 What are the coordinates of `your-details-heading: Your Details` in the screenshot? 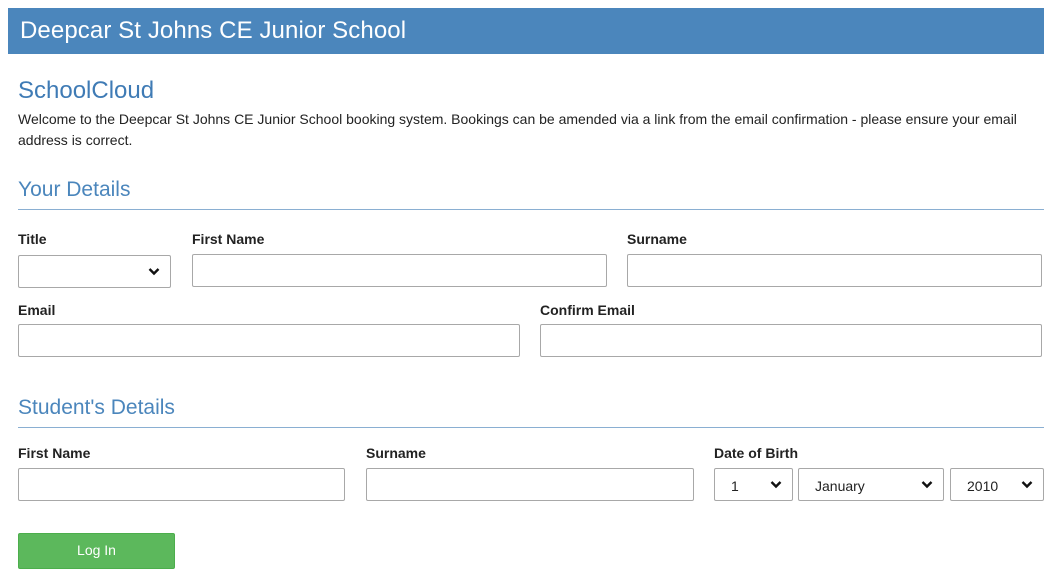 It's located at (74, 189).